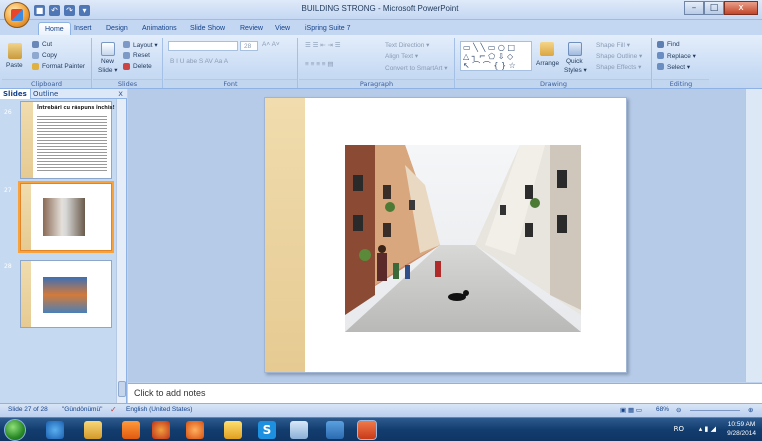 This screenshot has height=441, width=762. I want to click on zoom-slider, so click(715, 410).